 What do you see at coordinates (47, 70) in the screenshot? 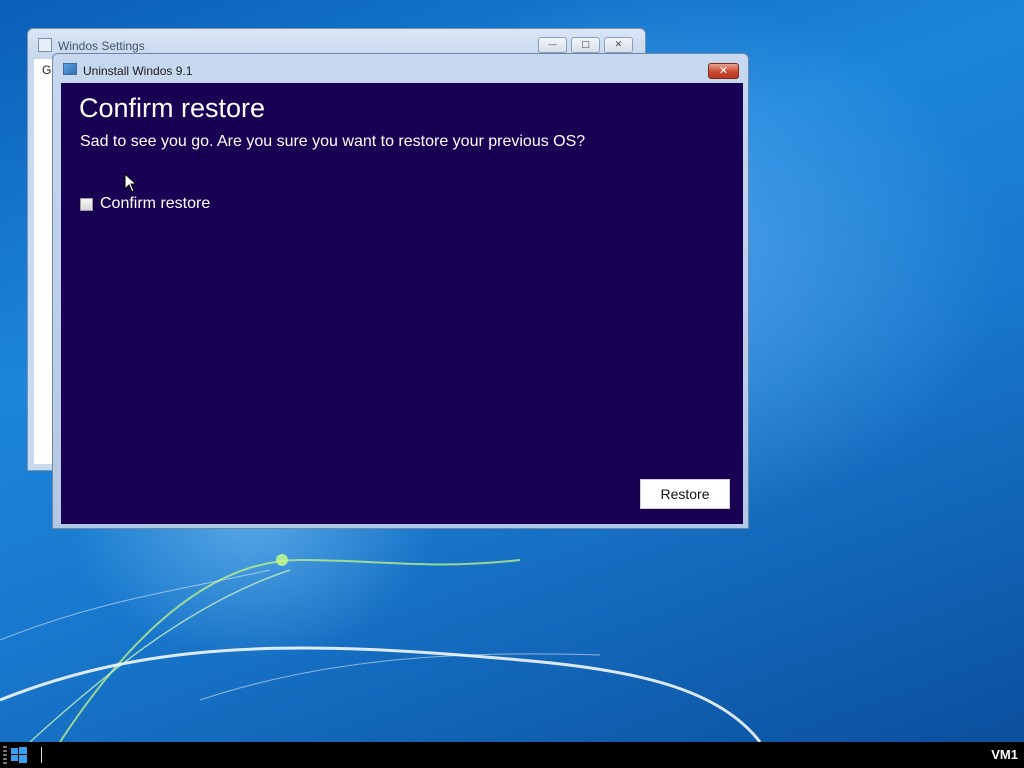
I see `settings-client-text: G` at bounding box center [47, 70].